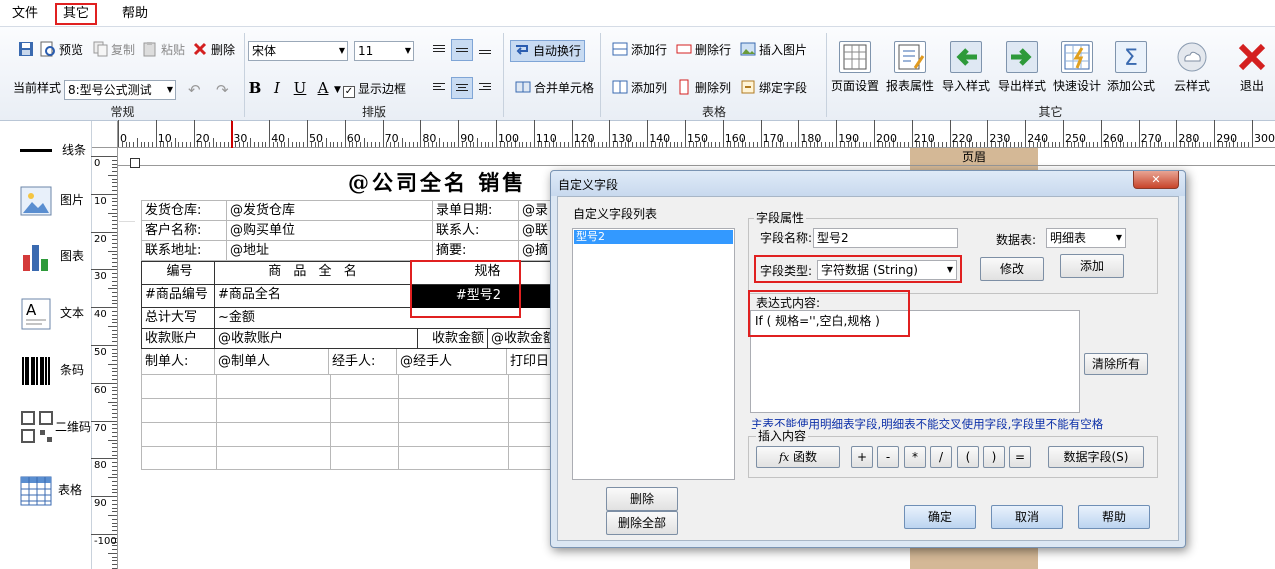 The image size is (1275, 569). What do you see at coordinates (178, 296) in the screenshot?
I see `detail-cell-code: #商品编号` at bounding box center [178, 296].